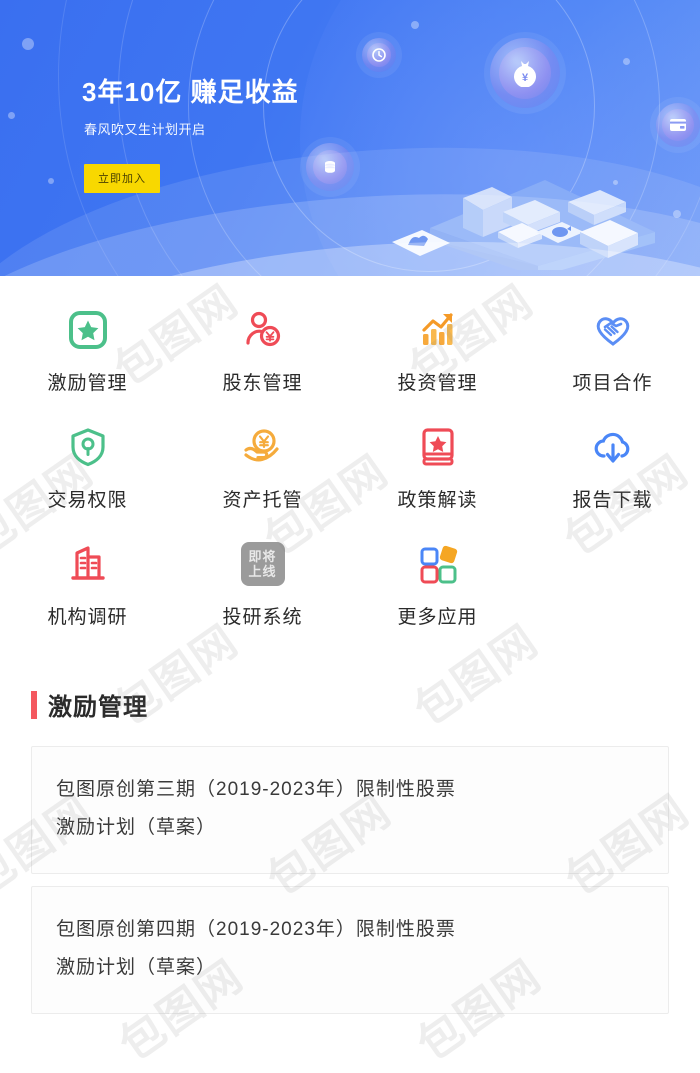  I want to click on handshake-heart-icon, so click(613, 330).